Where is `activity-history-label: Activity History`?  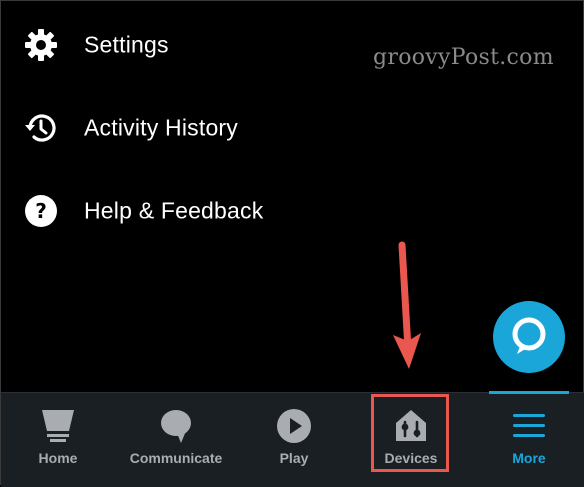 activity-history-label: Activity History is located at coordinates (161, 127).